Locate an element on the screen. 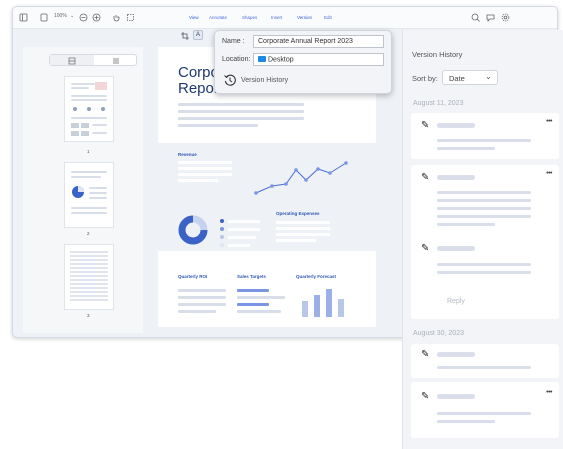  thumbnail-sidebar: 1 2 3 is located at coordinates (83, 190).